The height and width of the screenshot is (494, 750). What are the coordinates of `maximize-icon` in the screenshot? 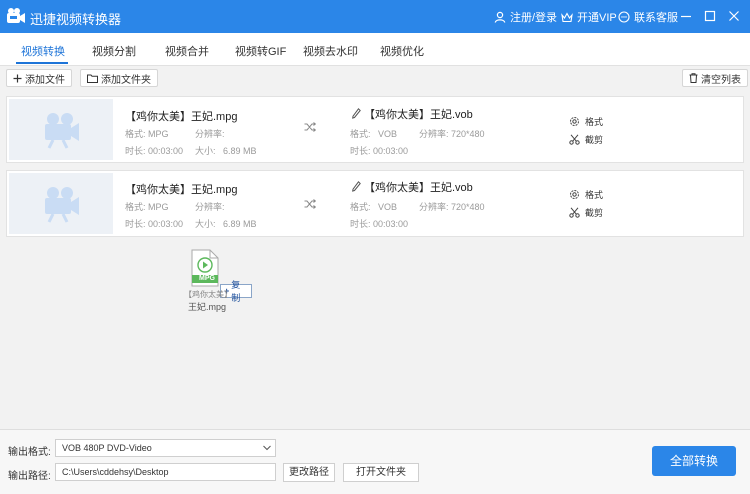 It's located at (710, 16).